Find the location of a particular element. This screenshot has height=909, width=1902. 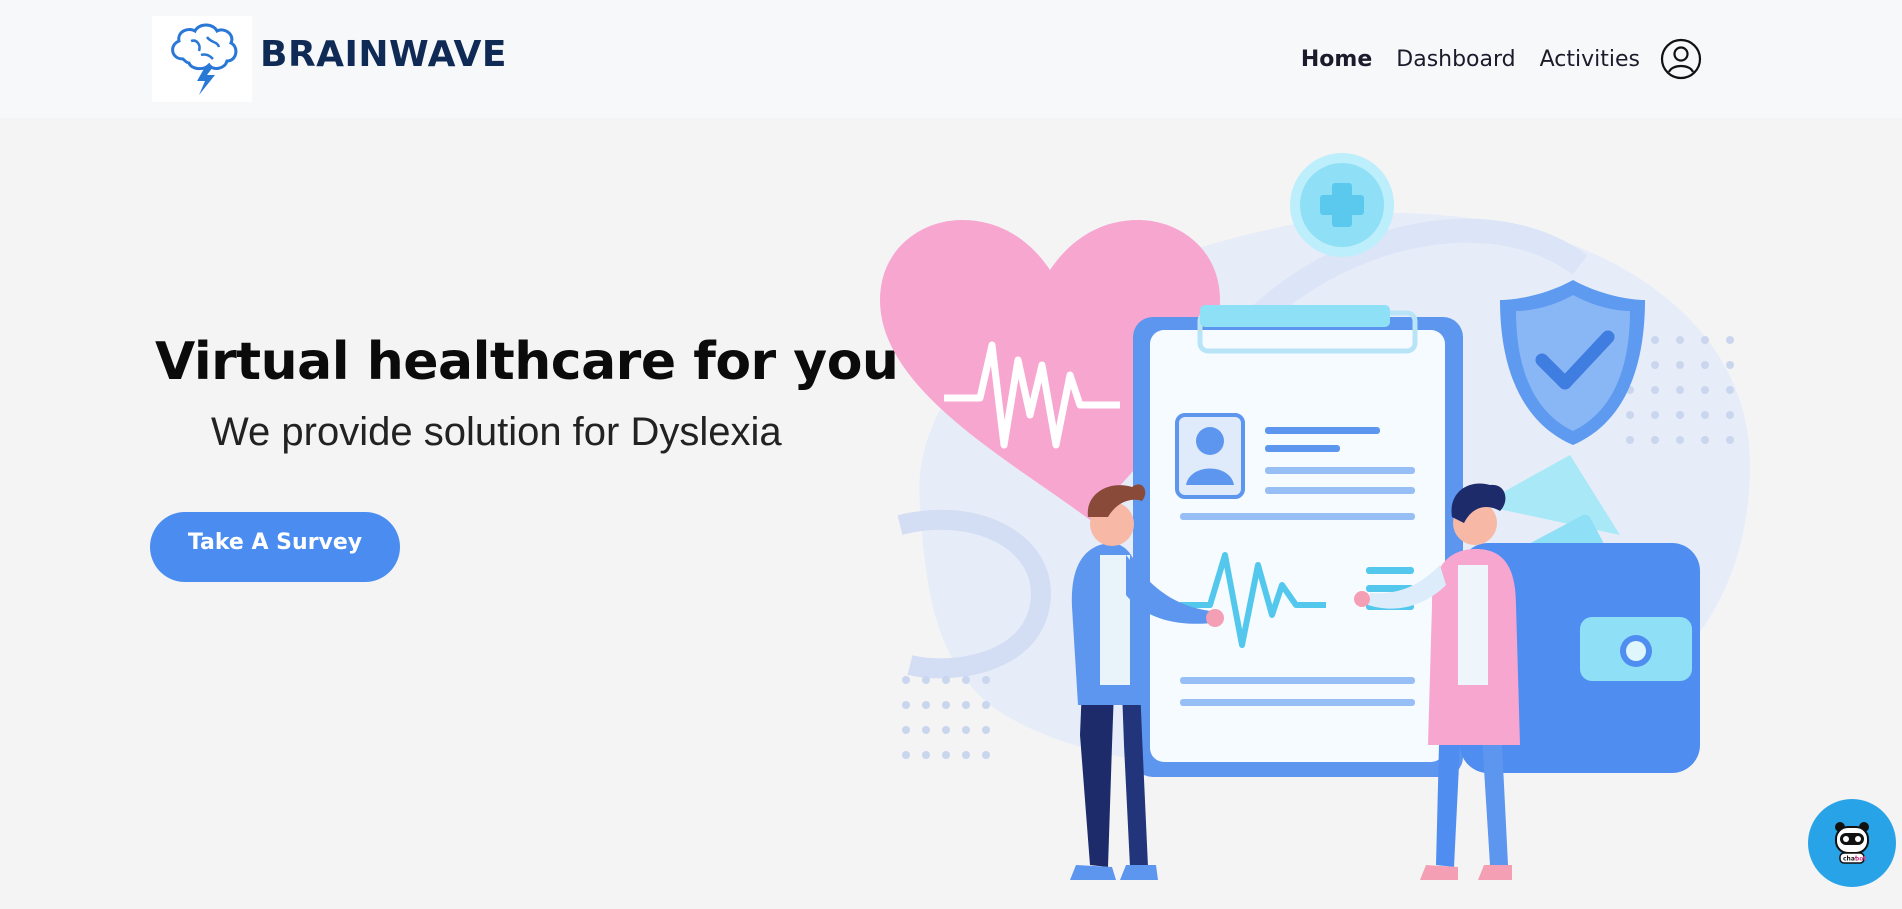

hero-title: Virtual healthcare for you is located at coordinates (527, 362).